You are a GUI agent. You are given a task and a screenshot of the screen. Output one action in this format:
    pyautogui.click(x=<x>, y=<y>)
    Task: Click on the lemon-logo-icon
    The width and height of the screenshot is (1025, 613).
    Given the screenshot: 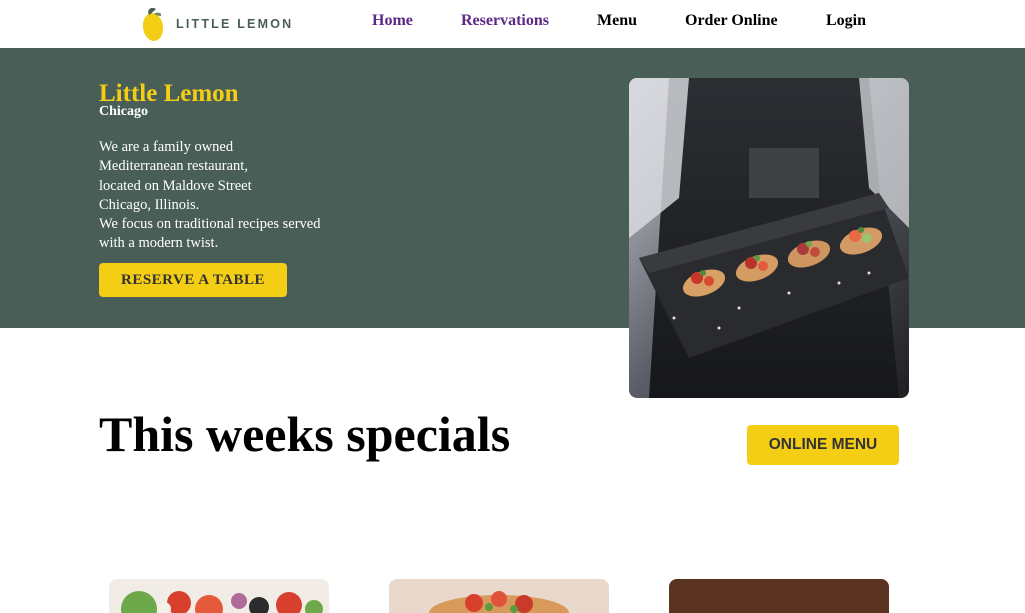 What is the action you would take?
    pyautogui.click(x=153, y=24)
    